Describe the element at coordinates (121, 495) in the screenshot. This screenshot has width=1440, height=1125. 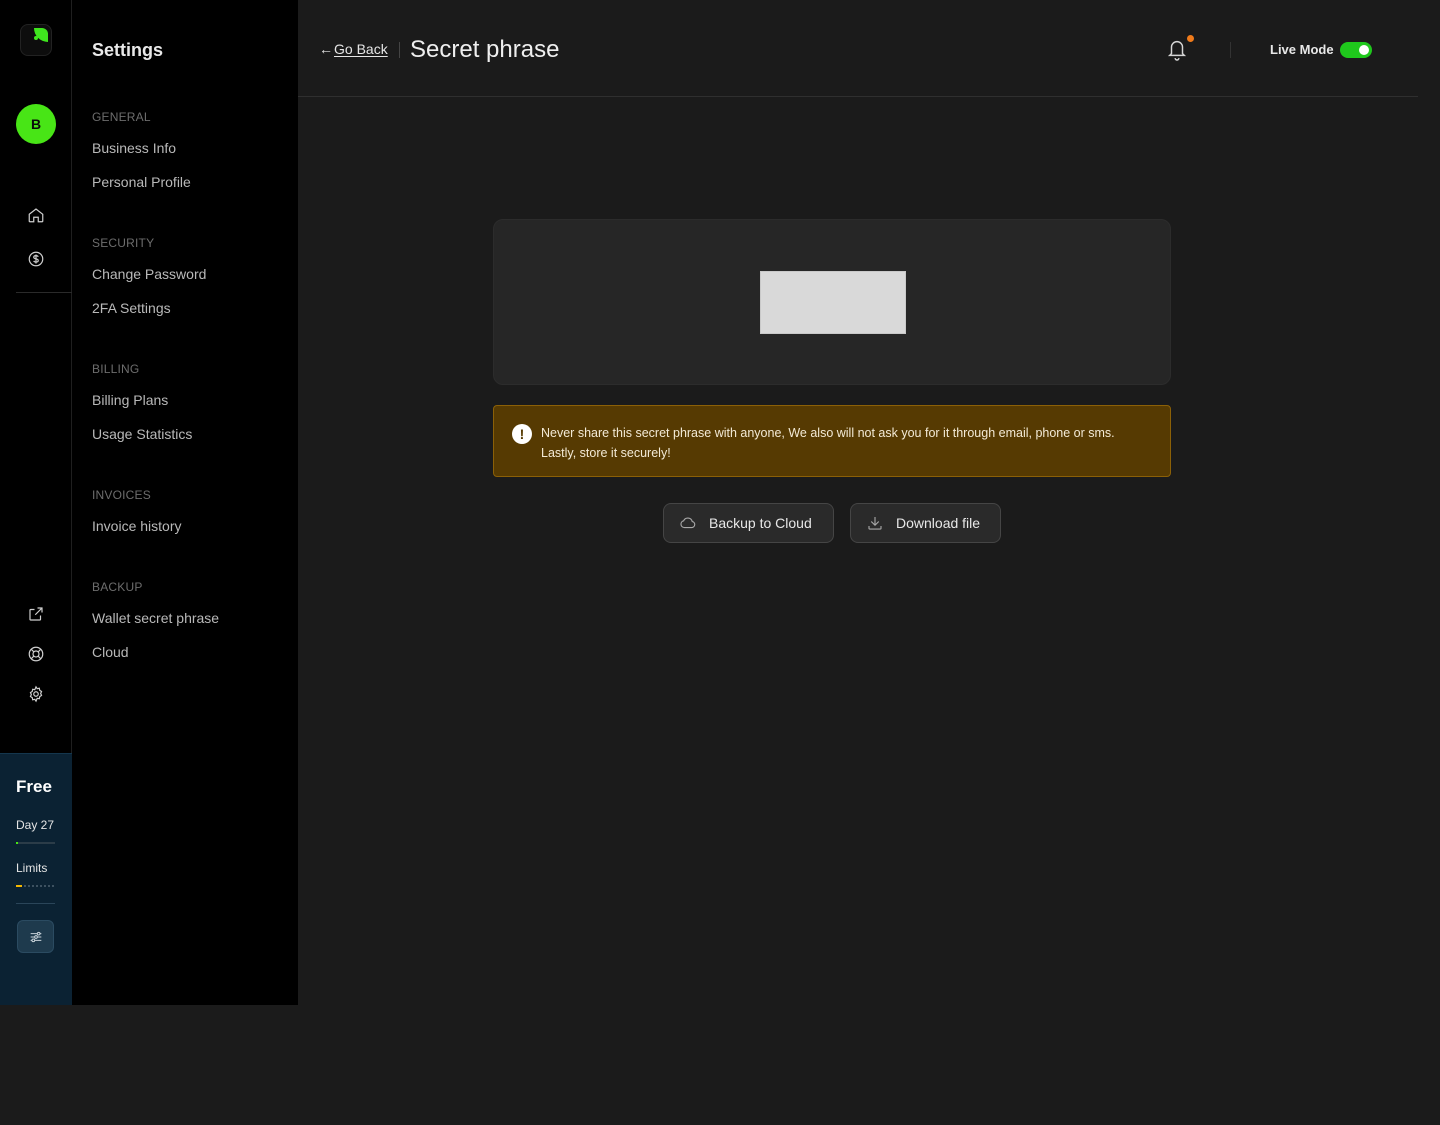
I see `section-label-invoices: INVOICES` at that location.